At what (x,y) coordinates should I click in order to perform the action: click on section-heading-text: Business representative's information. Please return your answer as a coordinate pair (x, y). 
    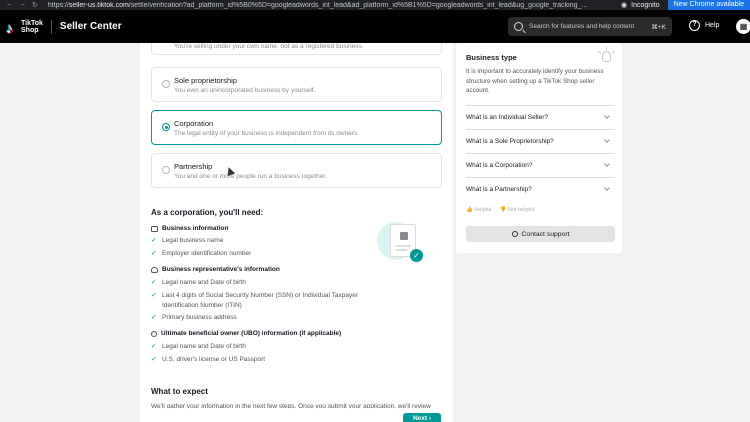
    Looking at the image, I should click on (221, 269).